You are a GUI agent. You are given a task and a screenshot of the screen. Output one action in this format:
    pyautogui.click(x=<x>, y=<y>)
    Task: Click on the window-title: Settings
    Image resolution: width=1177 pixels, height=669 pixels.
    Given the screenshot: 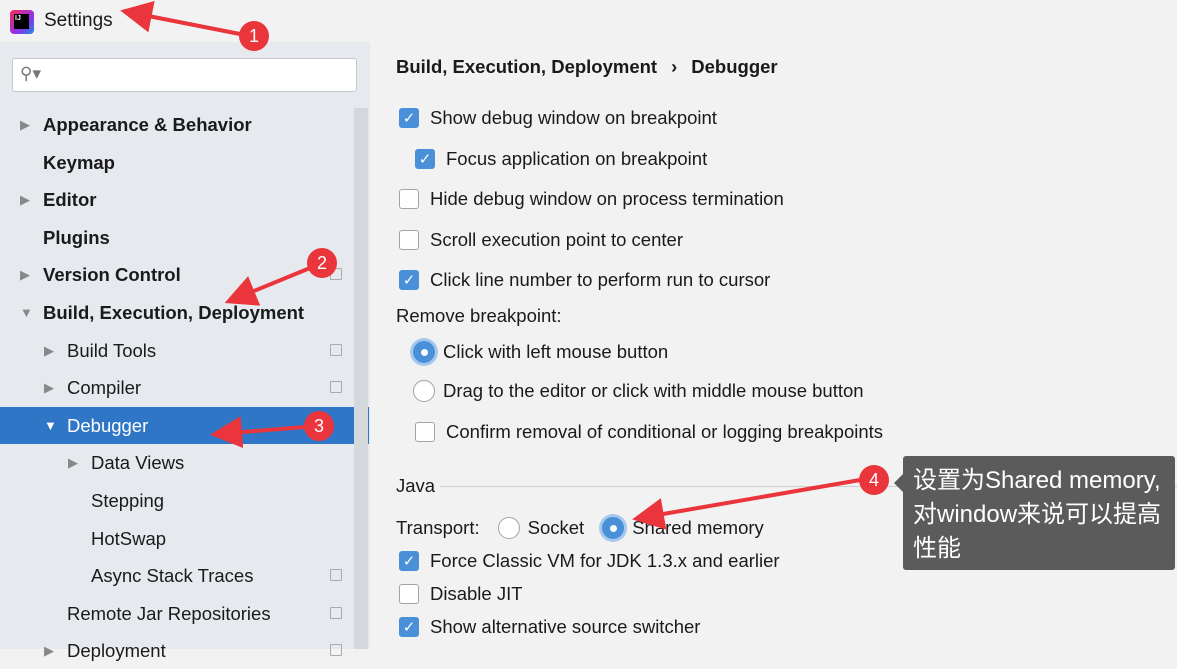 What is the action you would take?
    pyautogui.click(x=78, y=20)
    